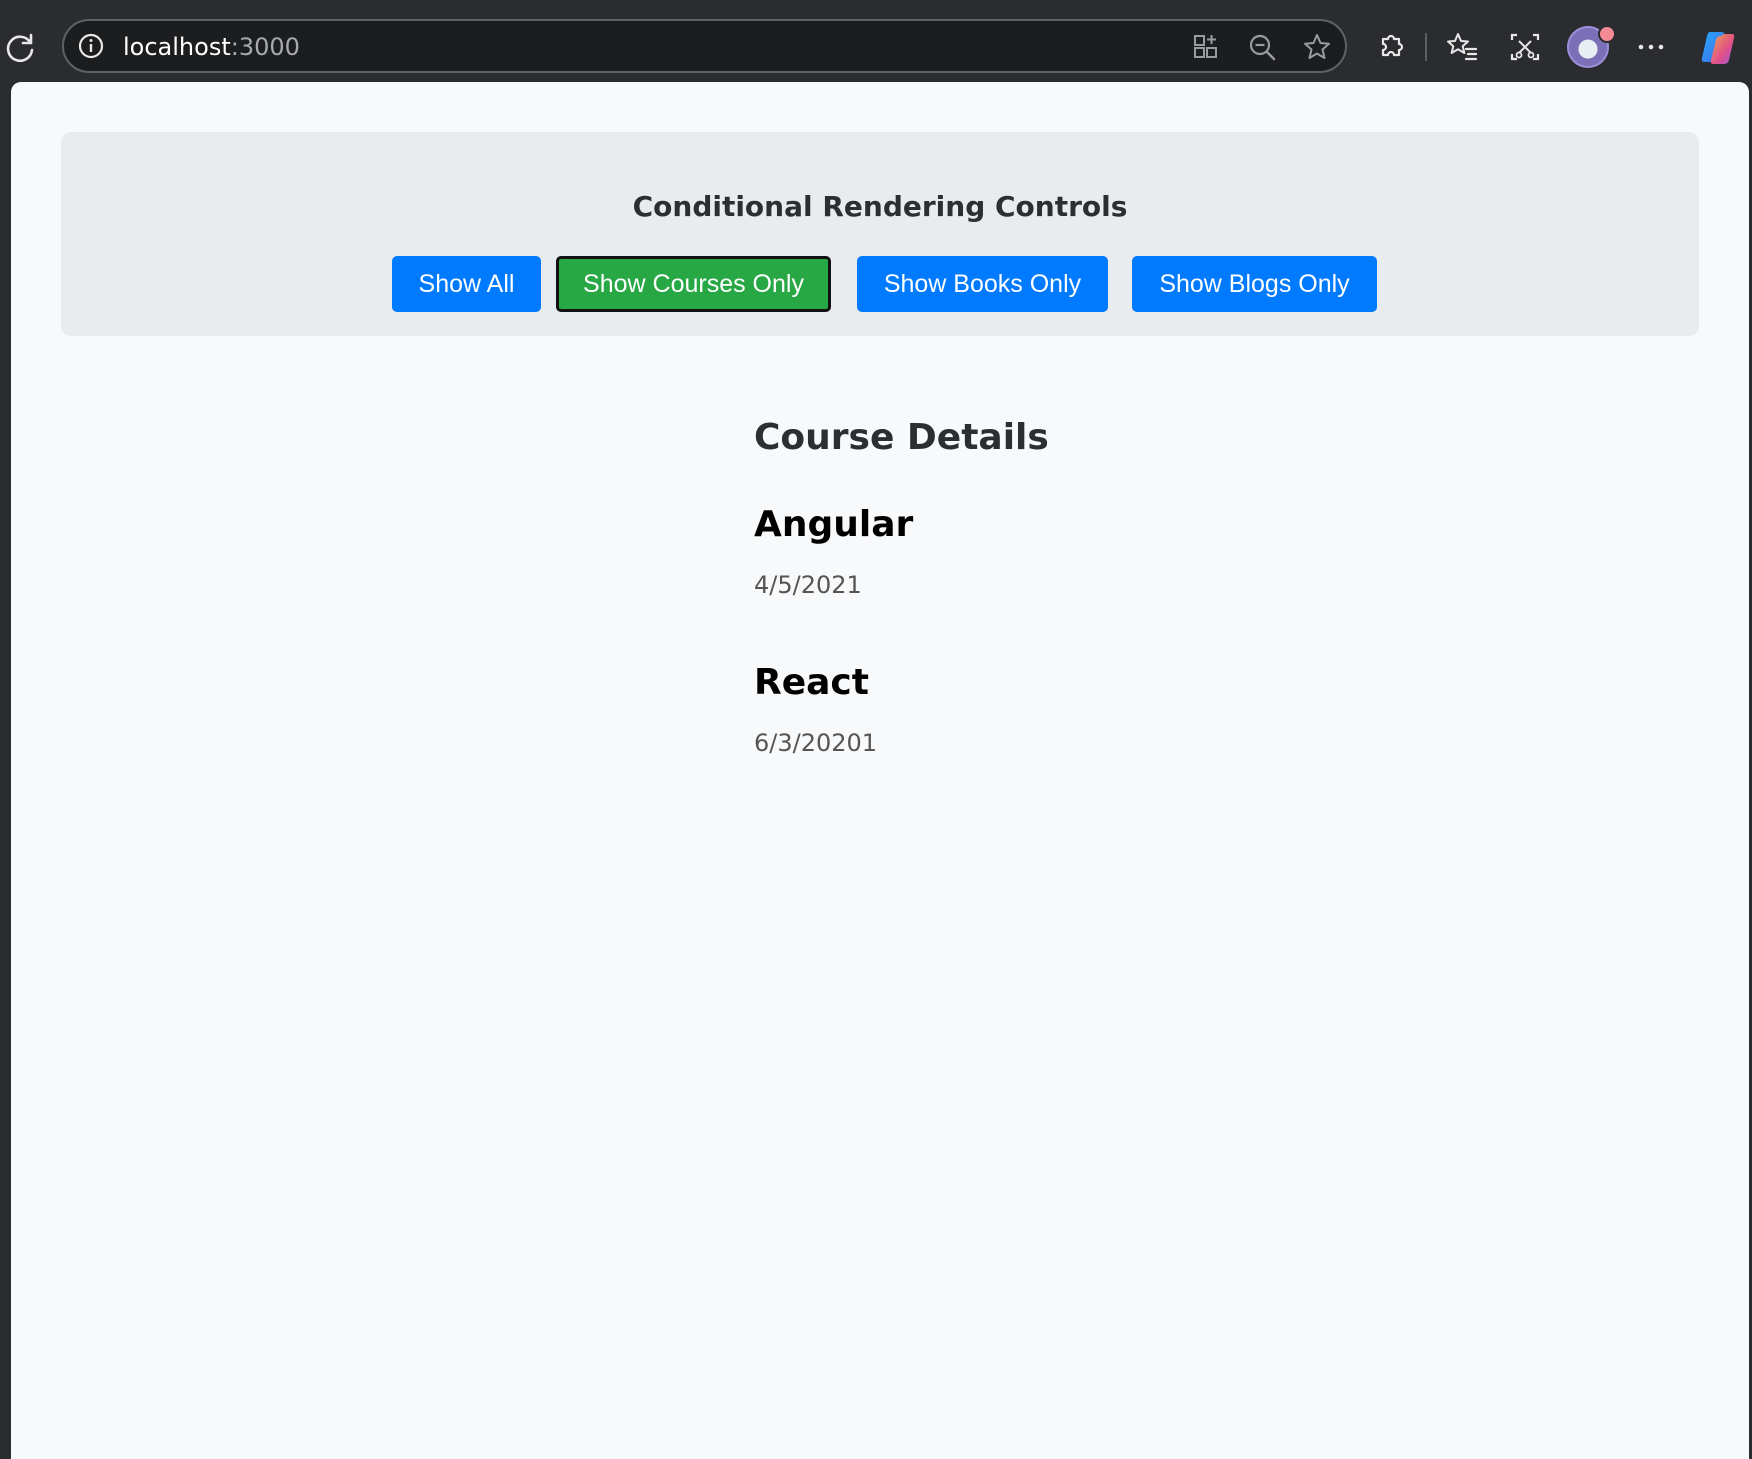 Image resolution: width=1752 pixels, height=1459 pixels. Describe the element at coordinates (1651, 47) in the screenshot. I see `more-icon` at that location.